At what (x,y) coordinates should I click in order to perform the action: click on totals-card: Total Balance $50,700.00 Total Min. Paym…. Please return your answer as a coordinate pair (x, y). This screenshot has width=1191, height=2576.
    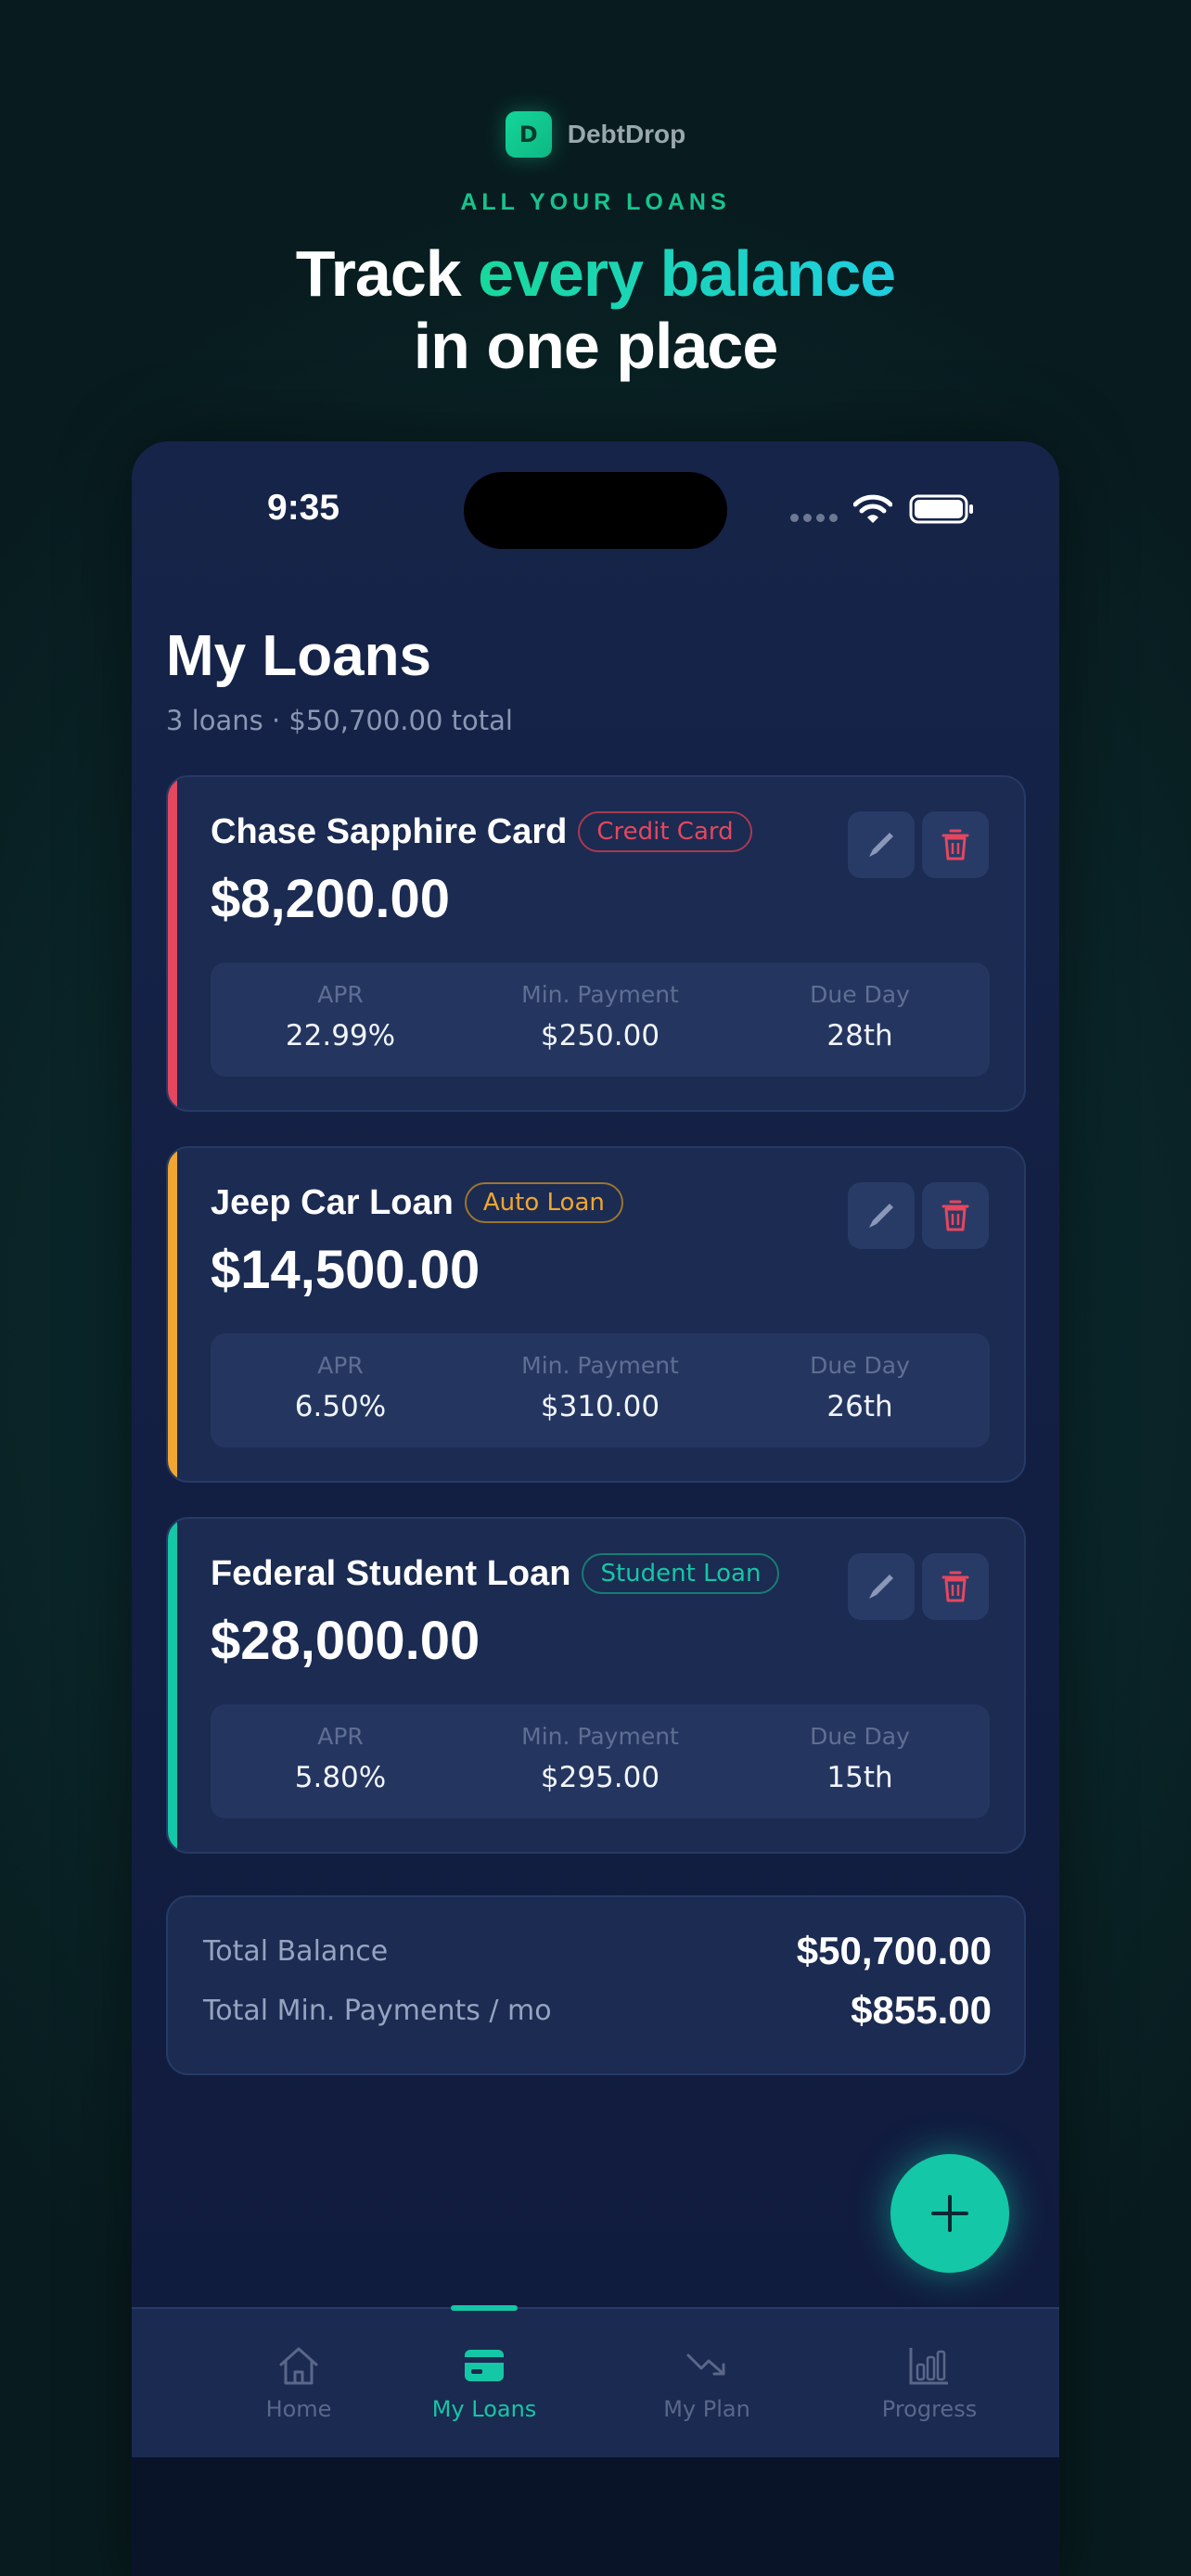
    Looking at the image, I should click on (596, 1985).